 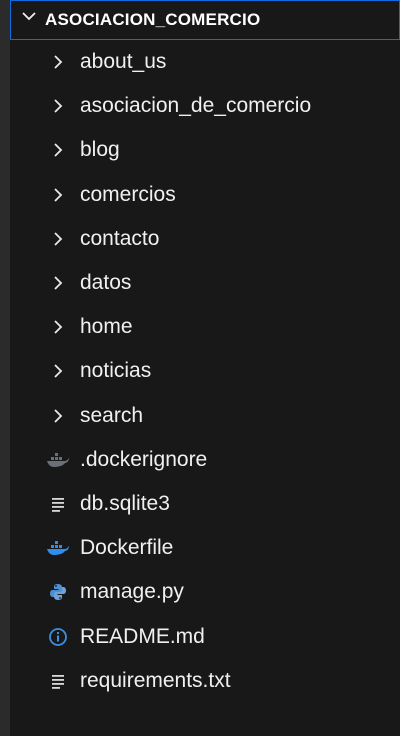 I want to click on chevron-down-icon, so click(x=30, y=18).